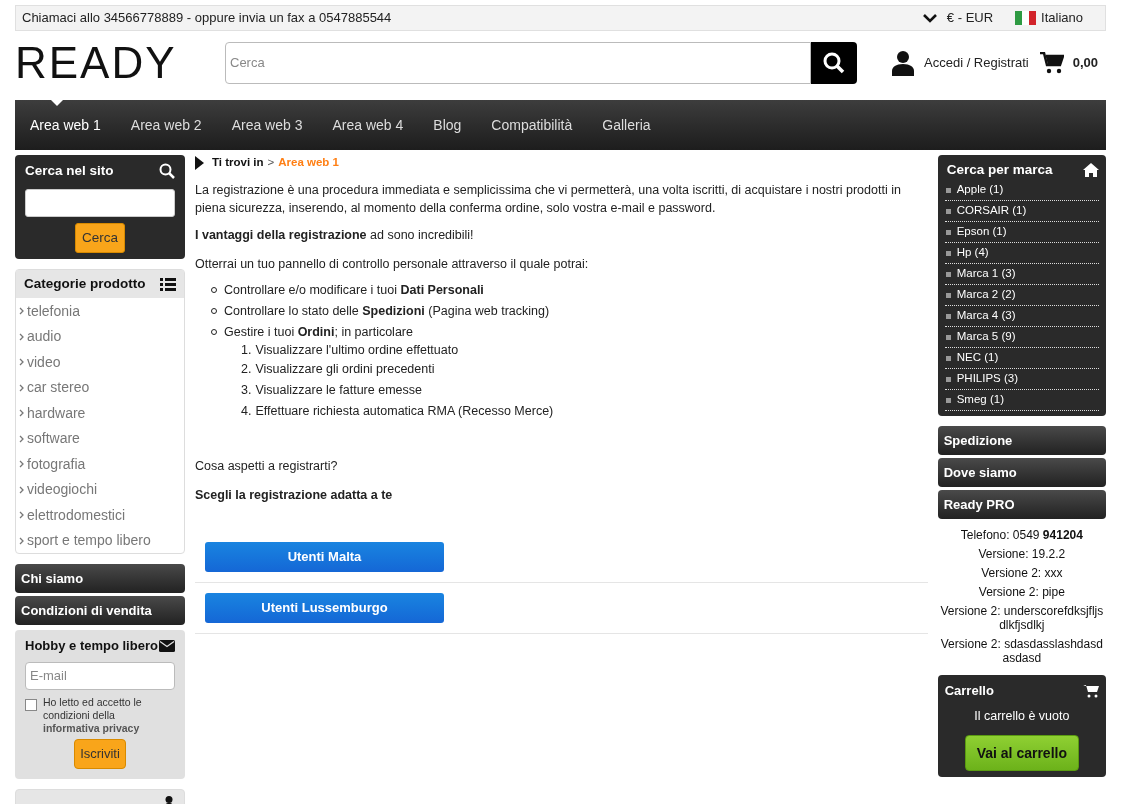 This screenshot has height=804, width=1121. What do you see at coordinates (1021, 535) in the screenshot?
I see `info-text: Telefono: 0549 941204` at bounding box center [1021, 535].